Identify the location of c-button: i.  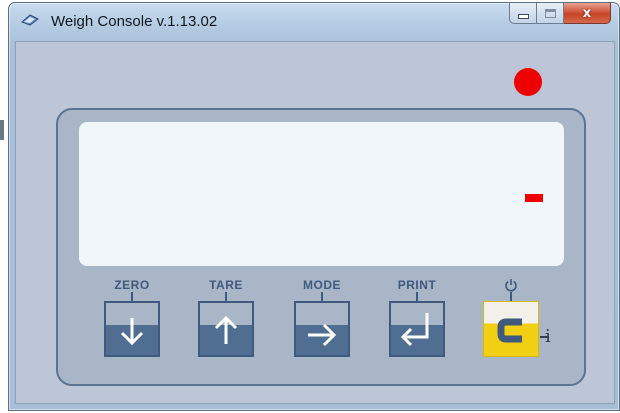
(517, 329).